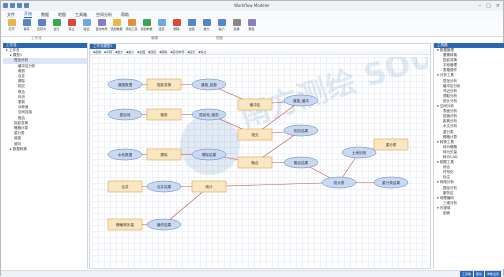 The width and height of the screenshot is (504, 277). Describe the element at coordinates (81, 15) in the screenshot. I see `menu-item: 工具箱` at that location.